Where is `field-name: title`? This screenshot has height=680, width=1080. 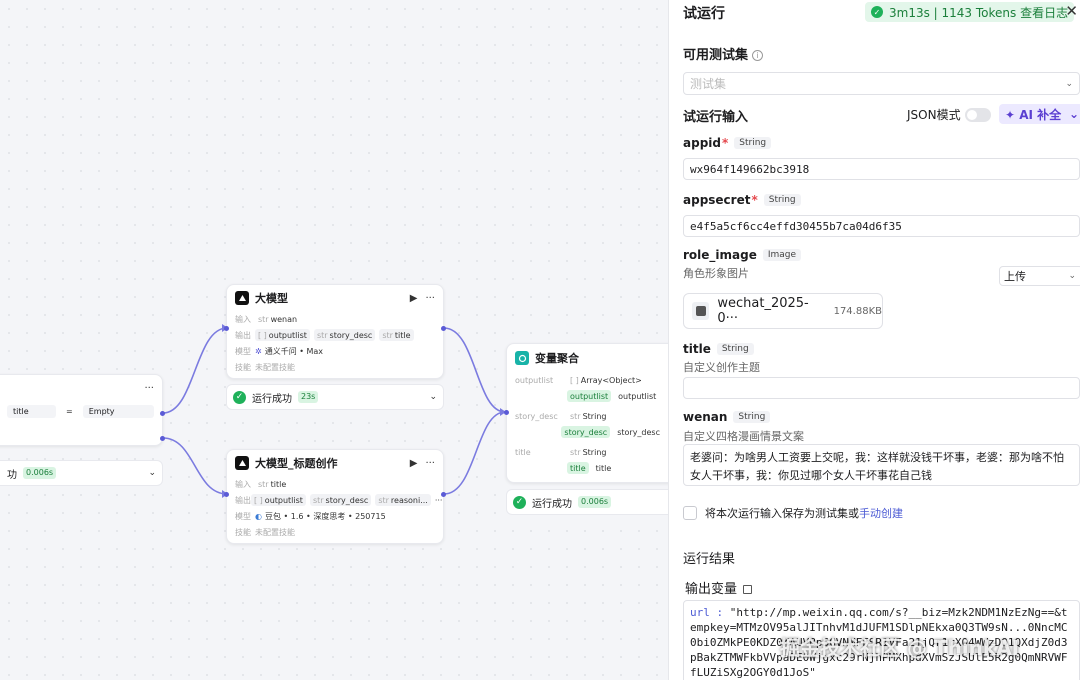 field-name: title is located at coordinates (697, 349).